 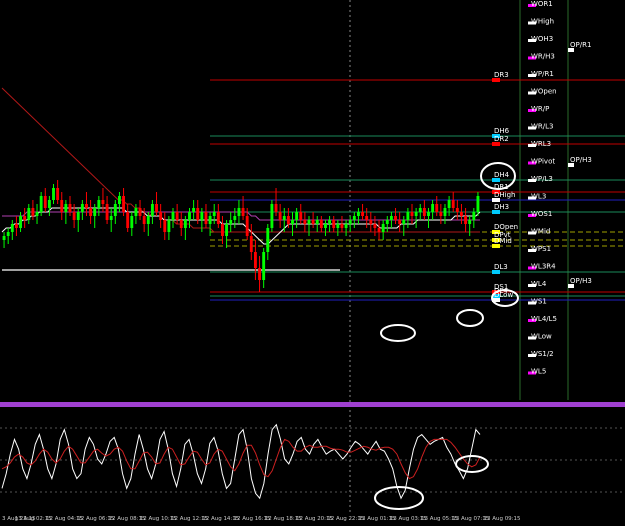 What do you see at coordinates (501, 139) in the screenshot?
I see `level-label-dr2: DR2` at bounding box center [501, 139].